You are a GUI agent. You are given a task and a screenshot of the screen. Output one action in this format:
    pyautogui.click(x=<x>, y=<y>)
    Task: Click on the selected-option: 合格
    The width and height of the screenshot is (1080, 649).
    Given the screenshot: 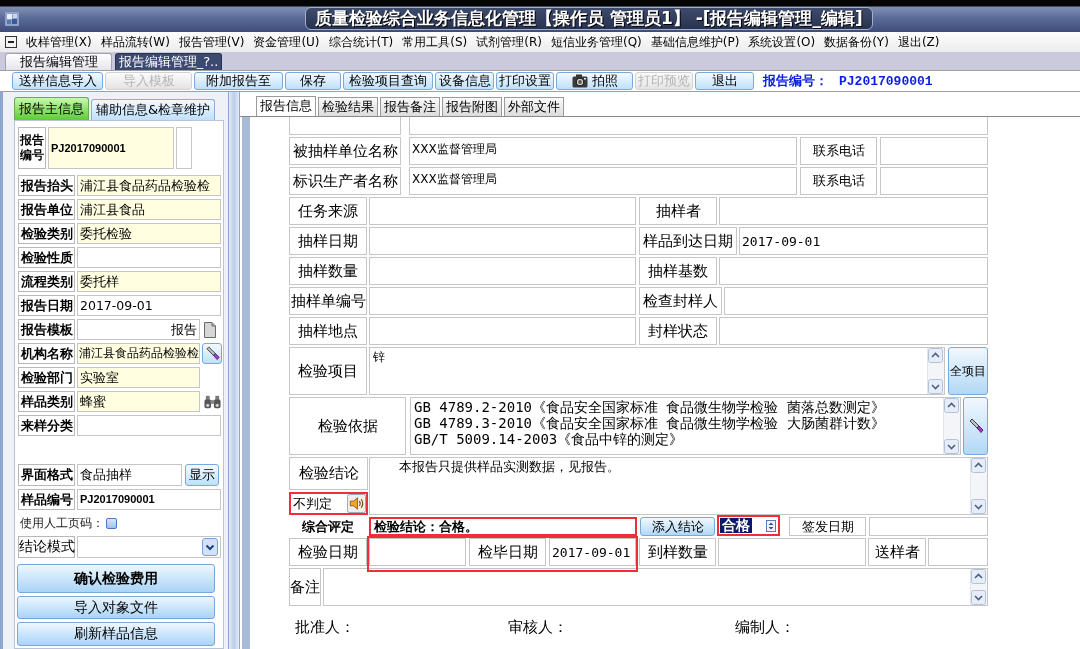 What is the action you would take?
    pyautogui.click(x=736, y=525)
    